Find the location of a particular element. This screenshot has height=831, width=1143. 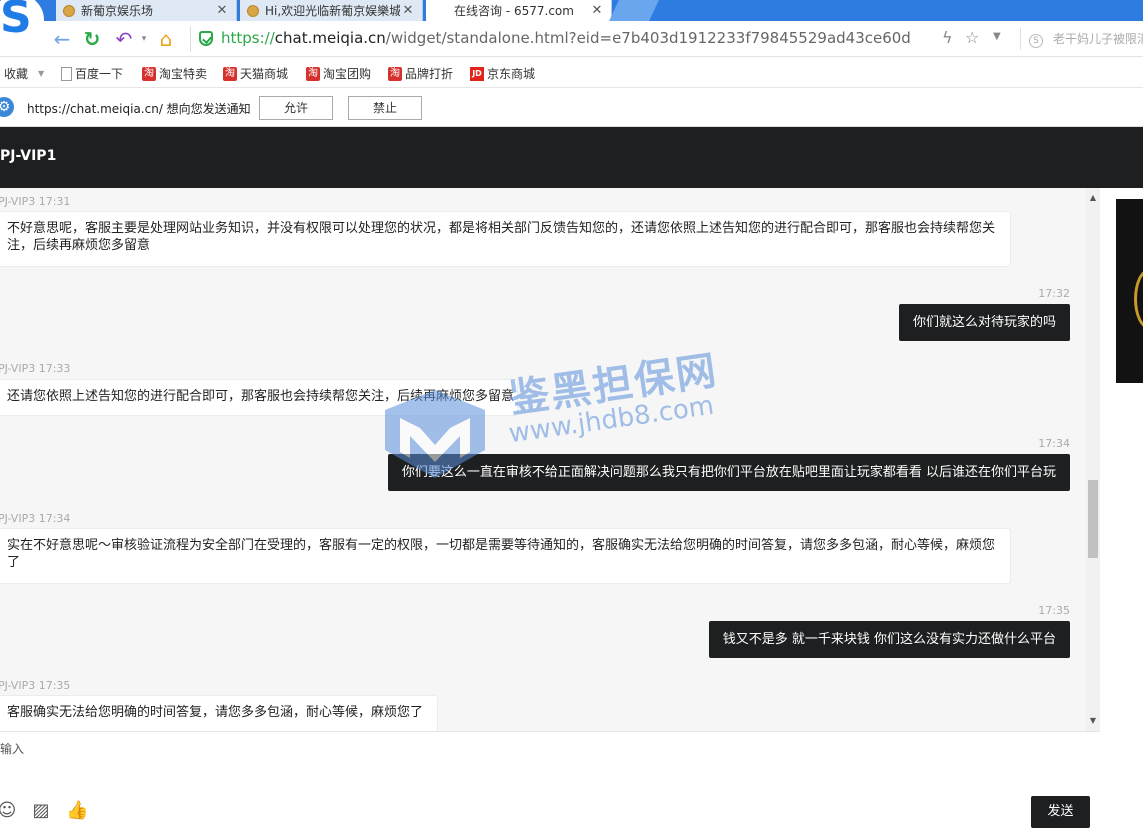

notification-permission-bar: ⚙ https://chat.meiqia.cn/ 想向您发送通知 允许 禁止 is located at coordinates (571, 107).